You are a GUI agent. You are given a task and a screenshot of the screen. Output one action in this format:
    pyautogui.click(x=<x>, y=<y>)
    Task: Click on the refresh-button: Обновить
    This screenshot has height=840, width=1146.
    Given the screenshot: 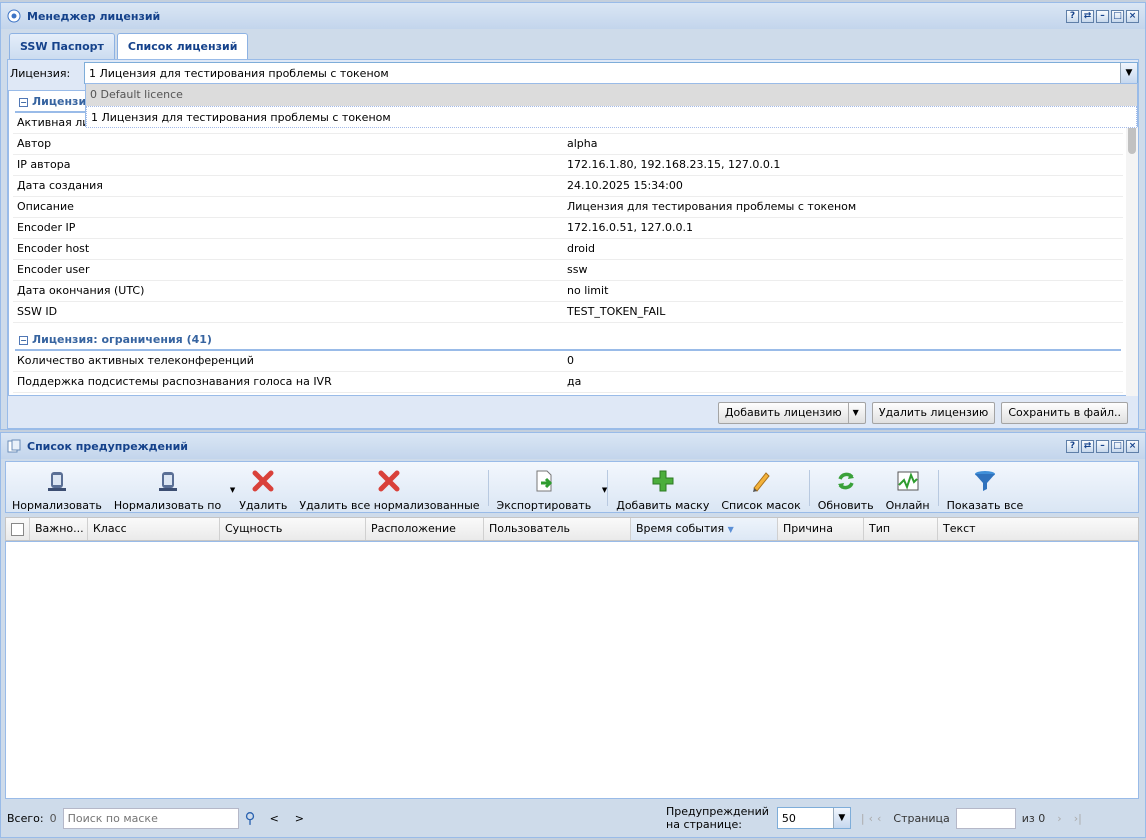 What is the action you would take?
    pyautogui.click(x=846, y=487)
    